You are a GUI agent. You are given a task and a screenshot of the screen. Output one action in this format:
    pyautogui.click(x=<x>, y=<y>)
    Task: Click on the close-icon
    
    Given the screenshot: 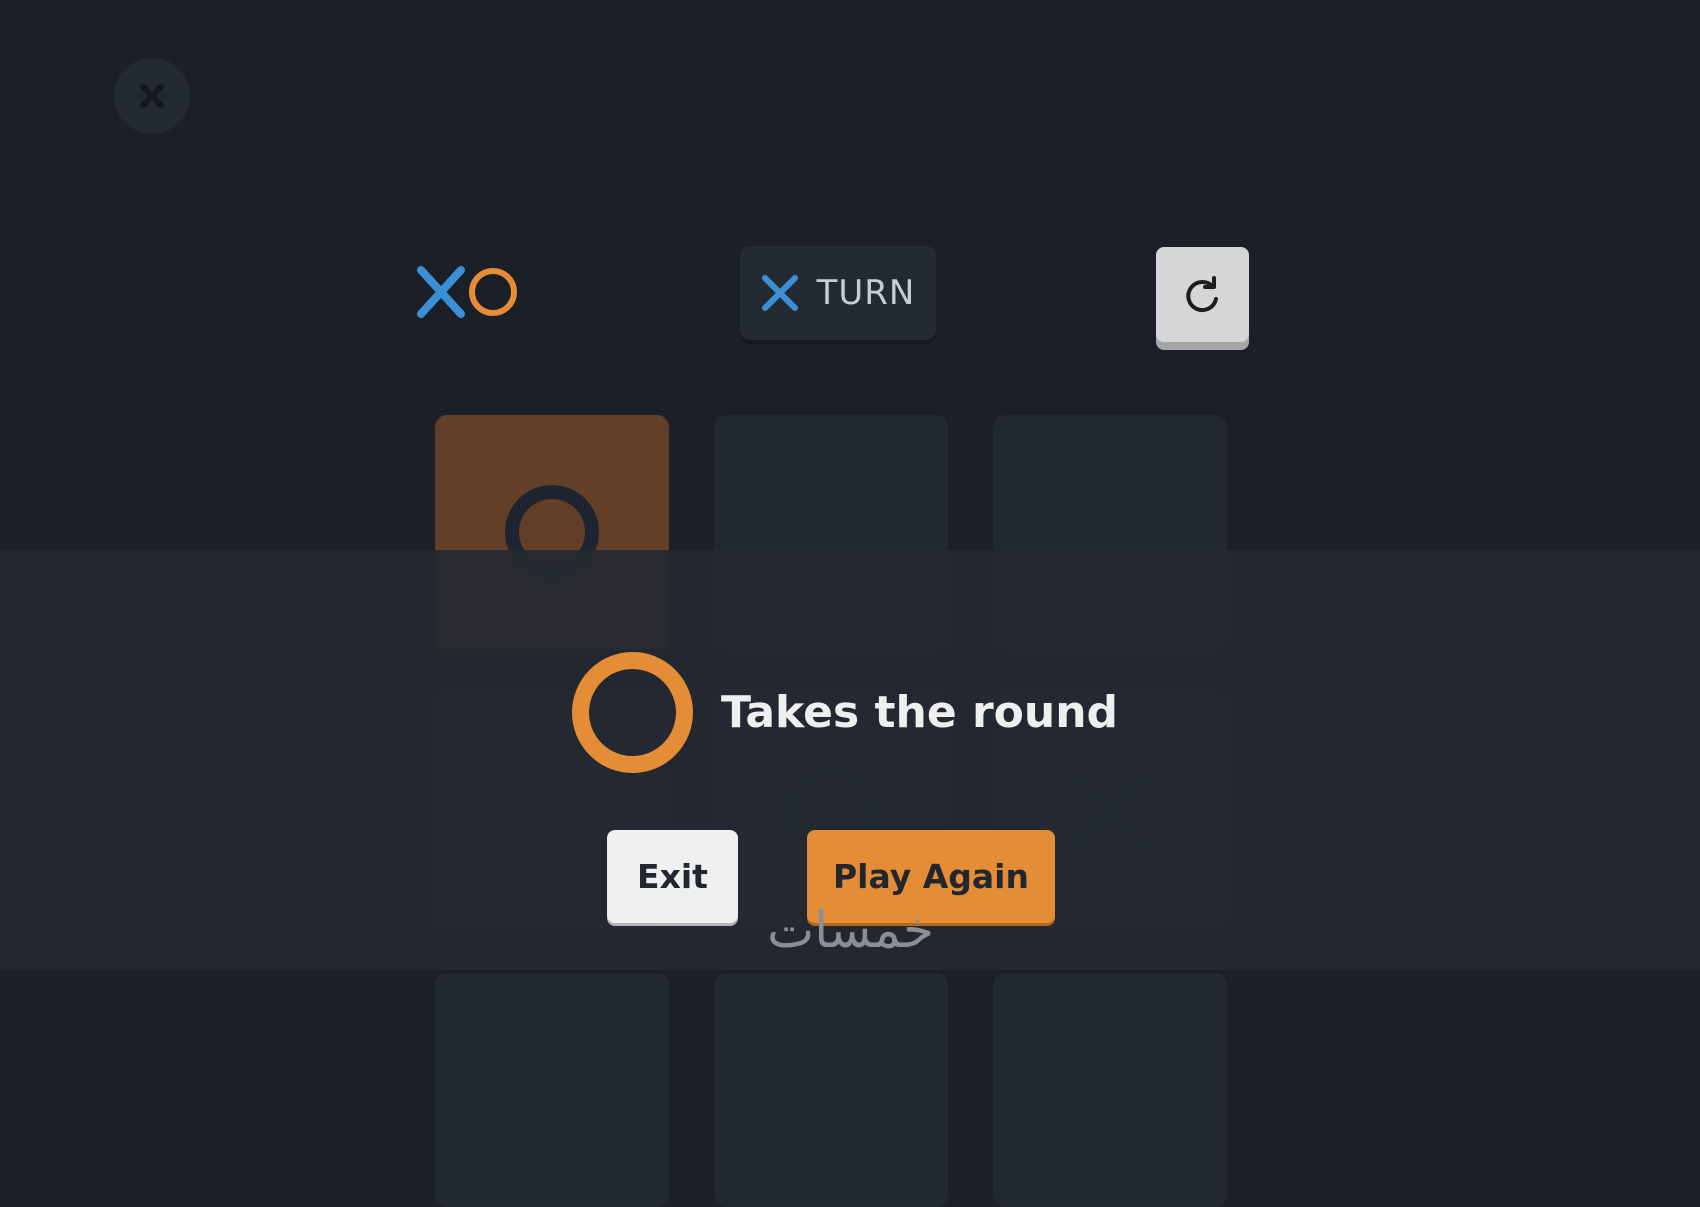 What is the action you would take?
    pyautogui.click(x=152, y=96)
    